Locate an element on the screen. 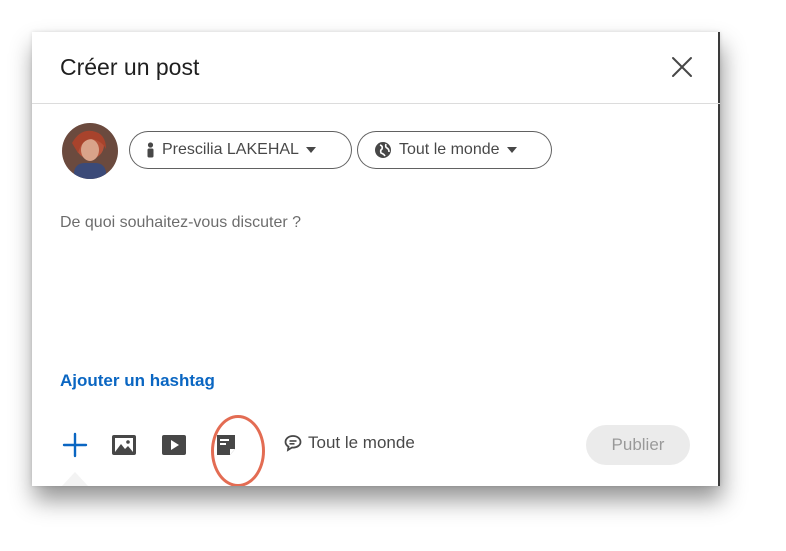 The width and height of the screenshot is (786, 551). audience-selector: Tout le monde is located at coordinates (454, 150).